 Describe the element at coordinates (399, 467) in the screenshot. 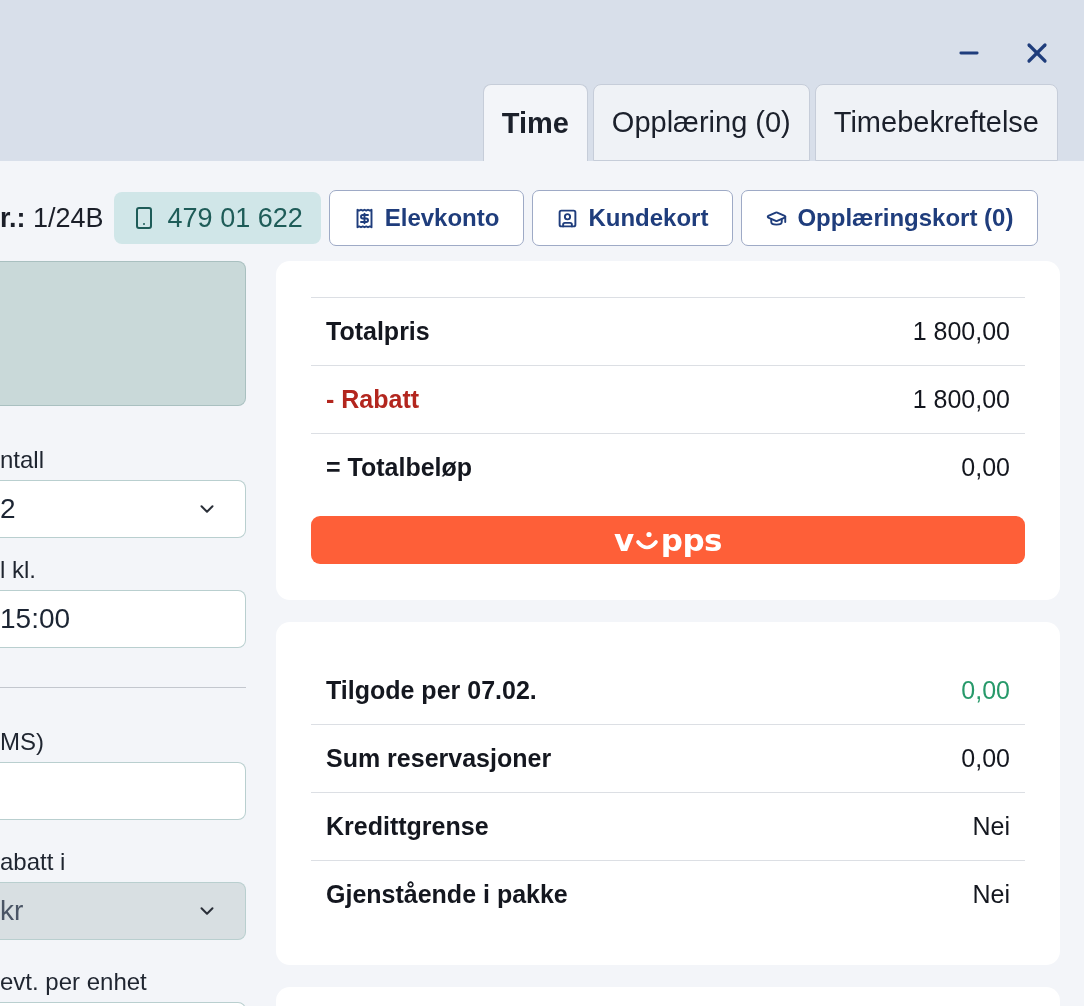

I see `row-label: = Totalbeløp` at that location.